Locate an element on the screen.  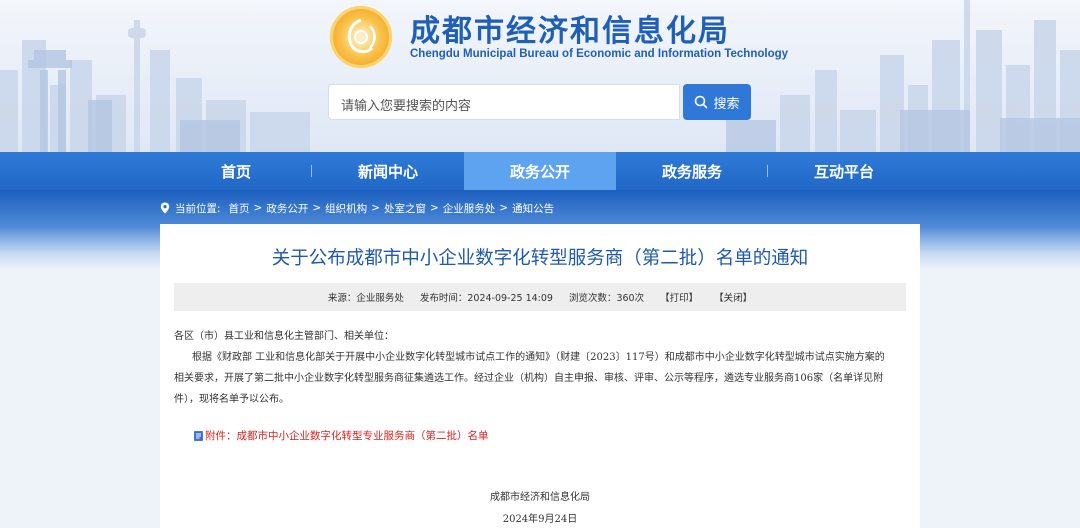
breadcrumb-item-enterprise-service: 企业服务处 is located at coordinates (469, 208).